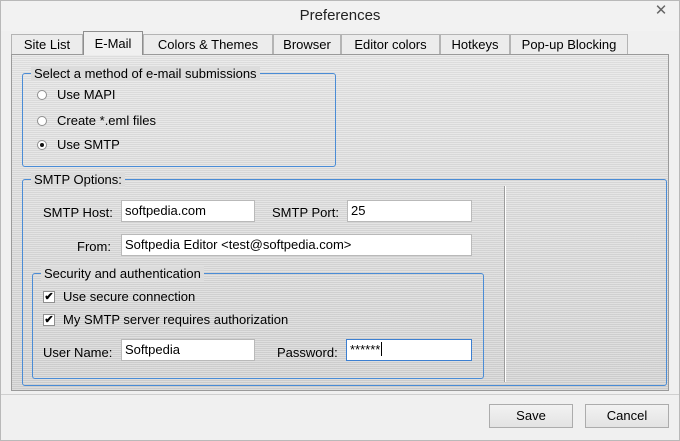 The height and width of the screenshot is (441, 680). What do you see at coordinates (390, 44) in the screenshot?
I see `tab-editor-colors: Editor colors` at bounding box center [390, 44].